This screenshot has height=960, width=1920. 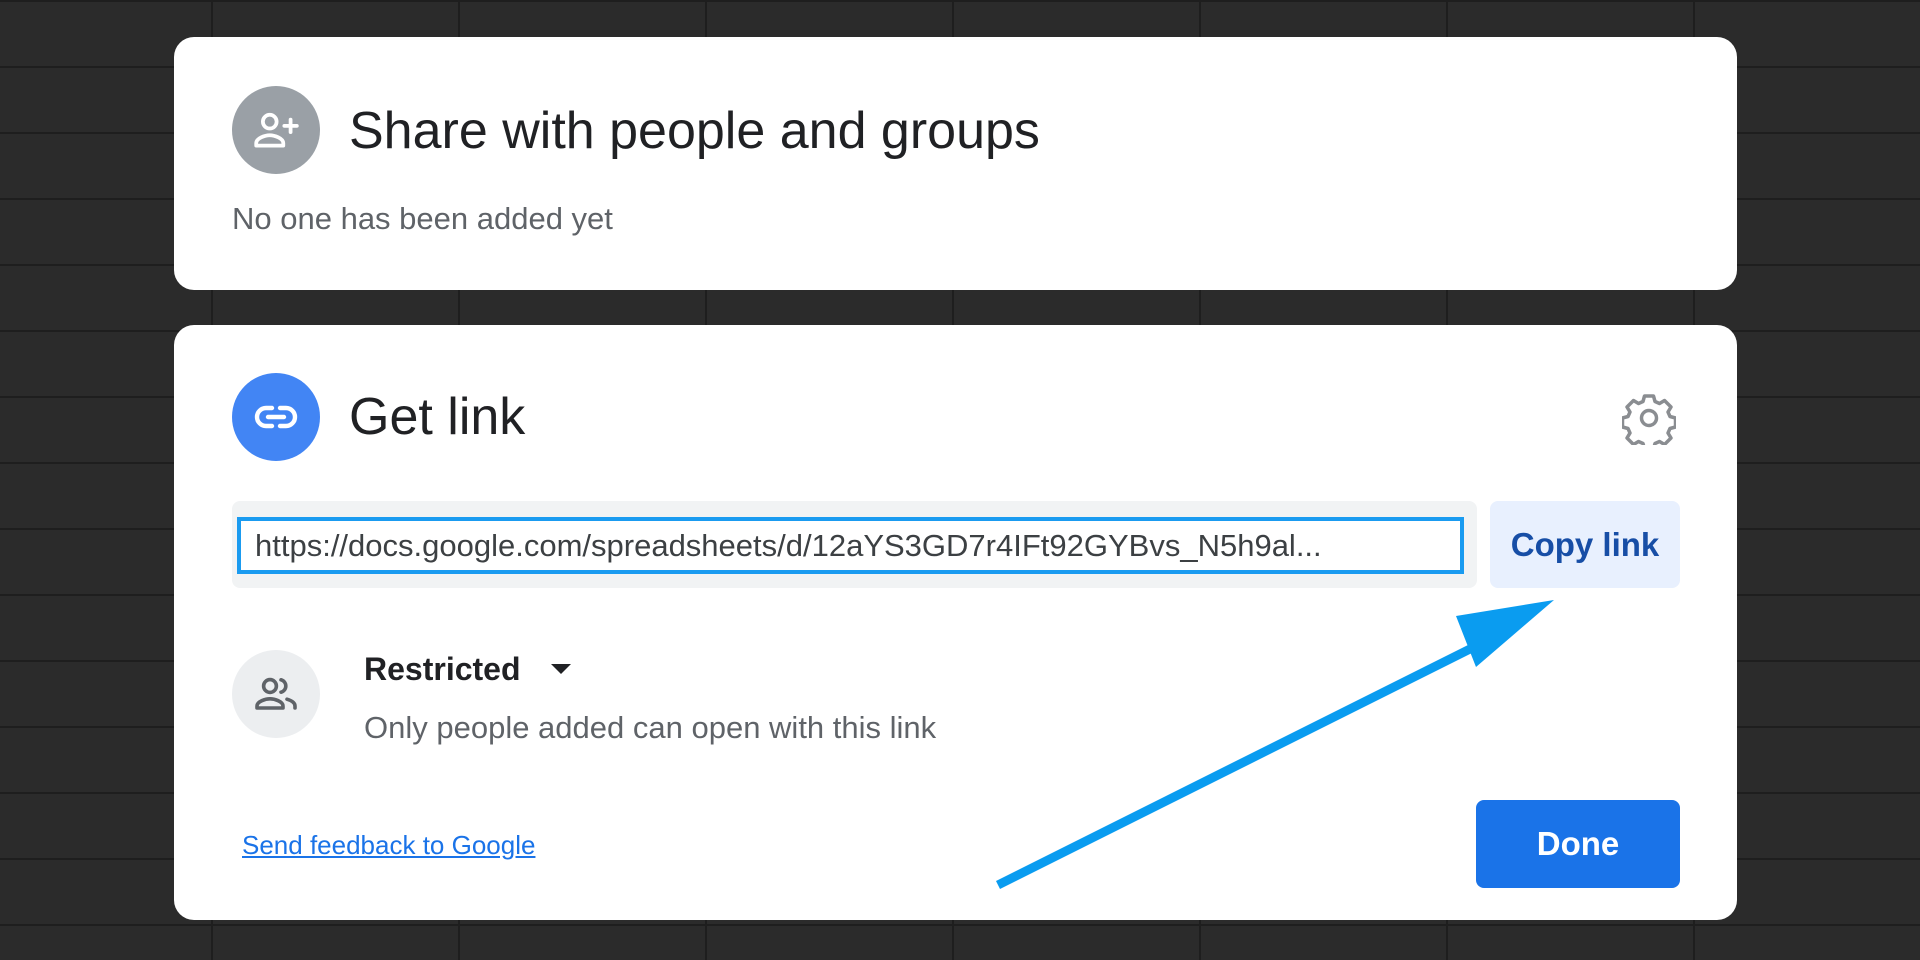 What do you see at coordinates (437, 417) in the screenshot?
I see `get-link-title: Get link` at bounding box center [437, 417].